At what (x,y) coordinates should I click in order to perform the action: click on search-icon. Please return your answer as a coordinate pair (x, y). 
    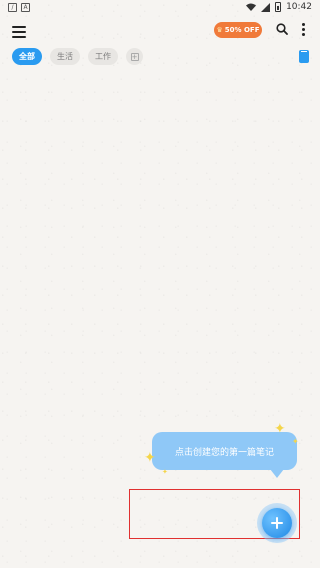
    Looking at the image, I should click on (282, 29).